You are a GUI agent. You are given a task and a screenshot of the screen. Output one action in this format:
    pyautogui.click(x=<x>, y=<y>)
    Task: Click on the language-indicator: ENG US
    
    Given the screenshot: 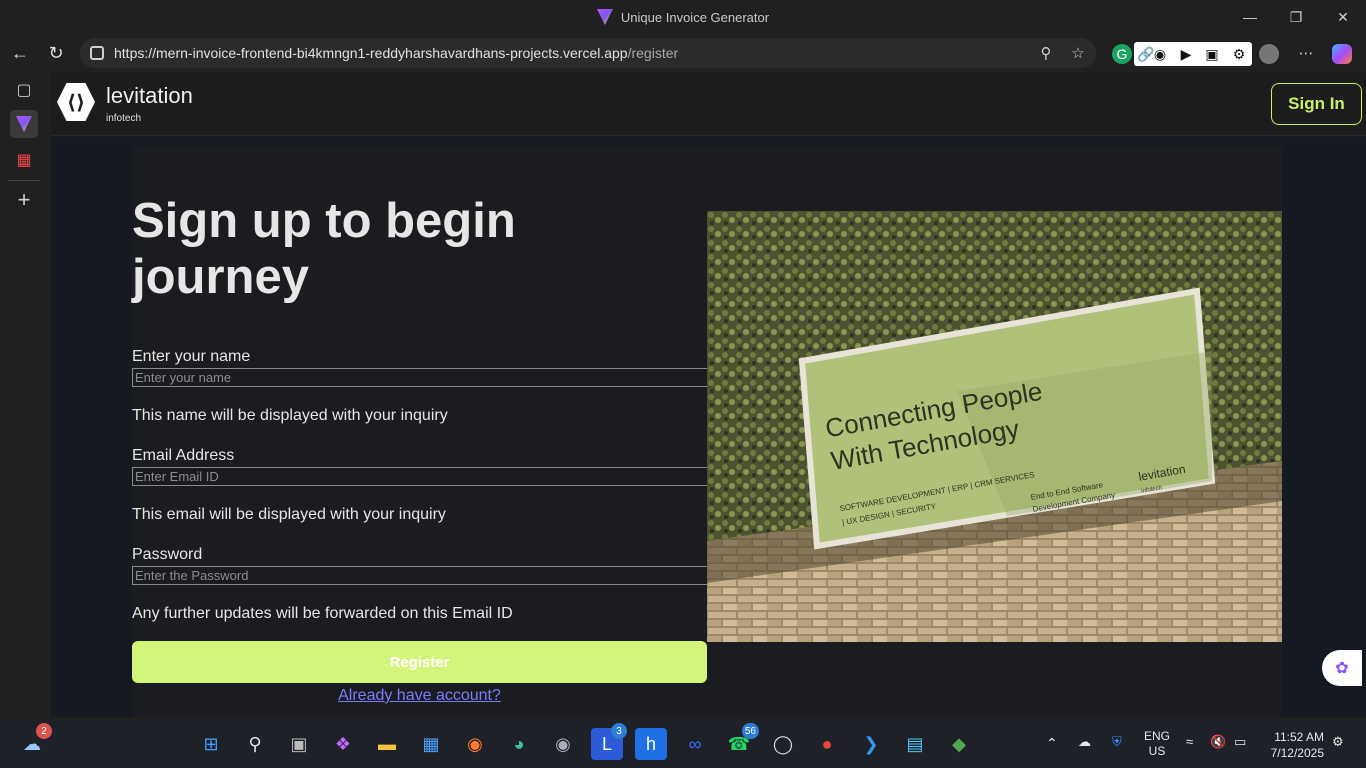 What is the action you would take?
    pyautogui.click(x=1157, y=744)
    